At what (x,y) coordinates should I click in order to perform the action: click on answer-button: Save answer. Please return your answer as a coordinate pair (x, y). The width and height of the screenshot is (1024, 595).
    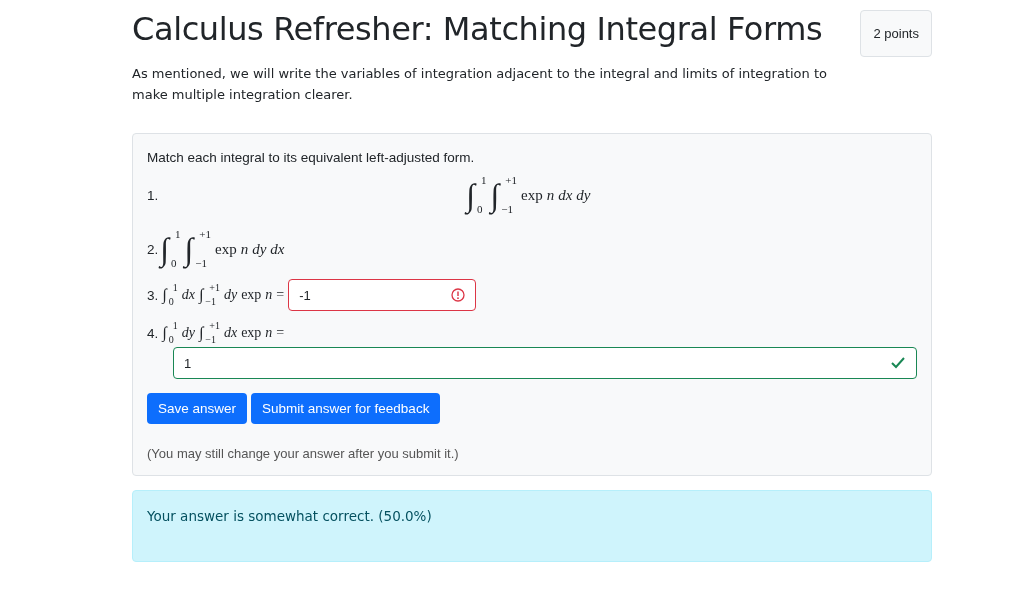
    Looking at the image, I should click on (197, 408).